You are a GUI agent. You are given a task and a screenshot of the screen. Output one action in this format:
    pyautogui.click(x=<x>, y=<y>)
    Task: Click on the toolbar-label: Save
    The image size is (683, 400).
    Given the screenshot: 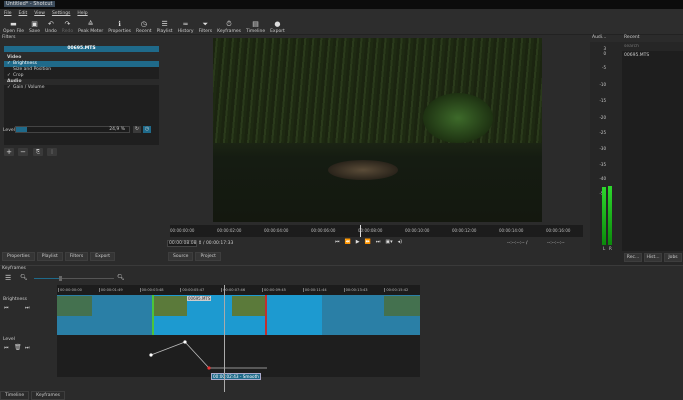 What is the action you would take?
    pyautogui.click(x=34, y=31)
    